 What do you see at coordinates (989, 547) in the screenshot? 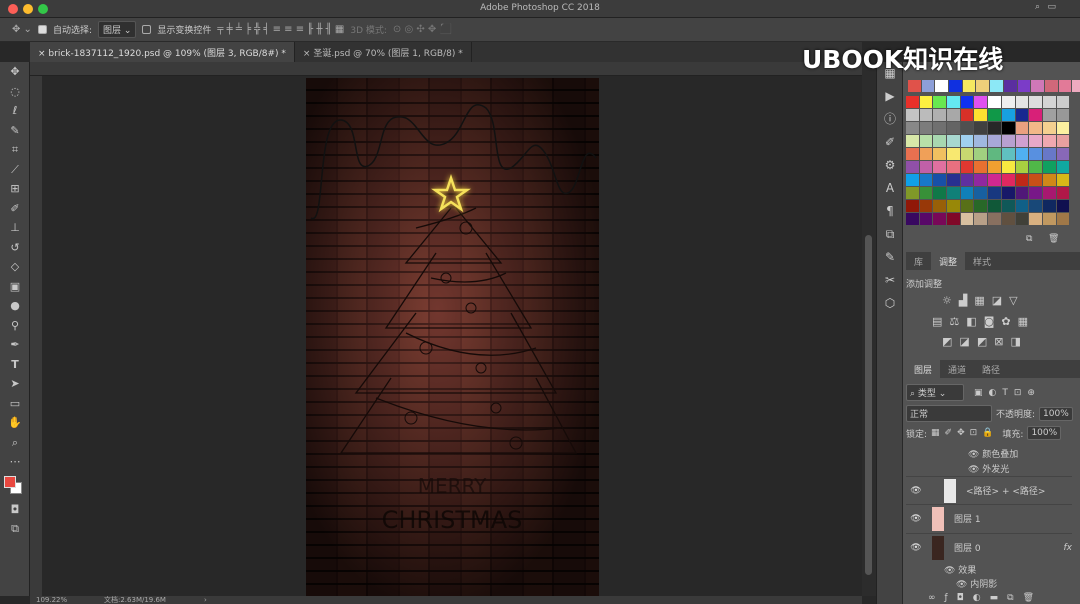
I see `layer-row: 👁 图层 0 fx` at bounding box center [989, 547].